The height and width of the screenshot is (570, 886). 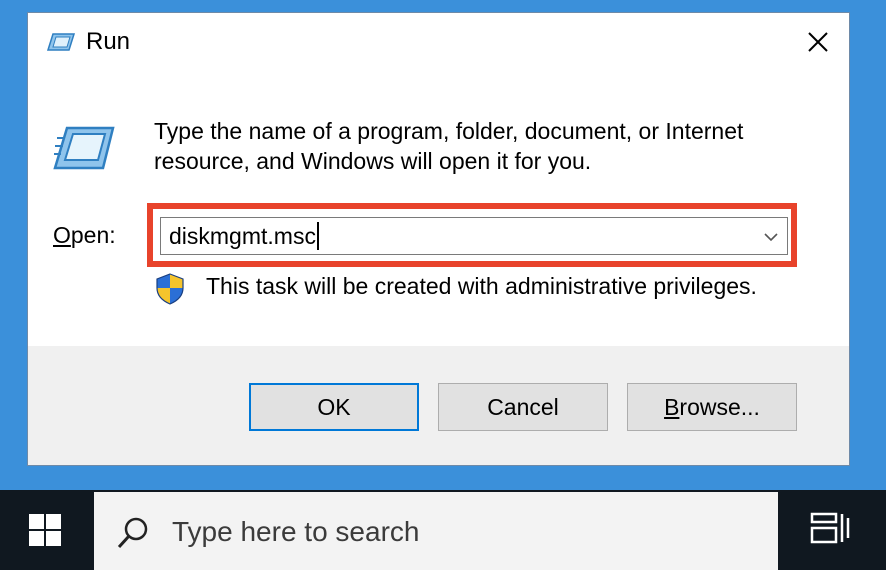 What do you see at coordinates (828, 530) in the screenshot?
I see `task-view-icon` at bounding box center [828, 530].